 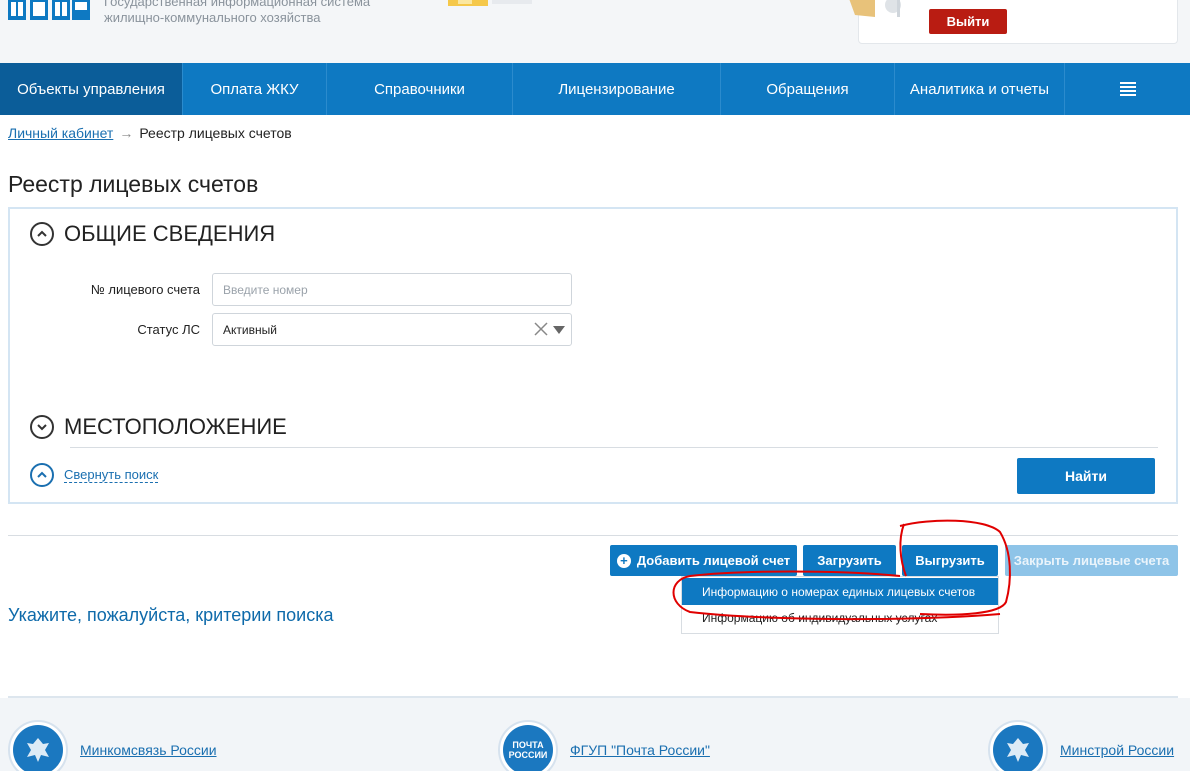 What do you see at coordinates (623, 560) in the screenshot?
I see `plus-icon: +` at bounding box center [623, 560].